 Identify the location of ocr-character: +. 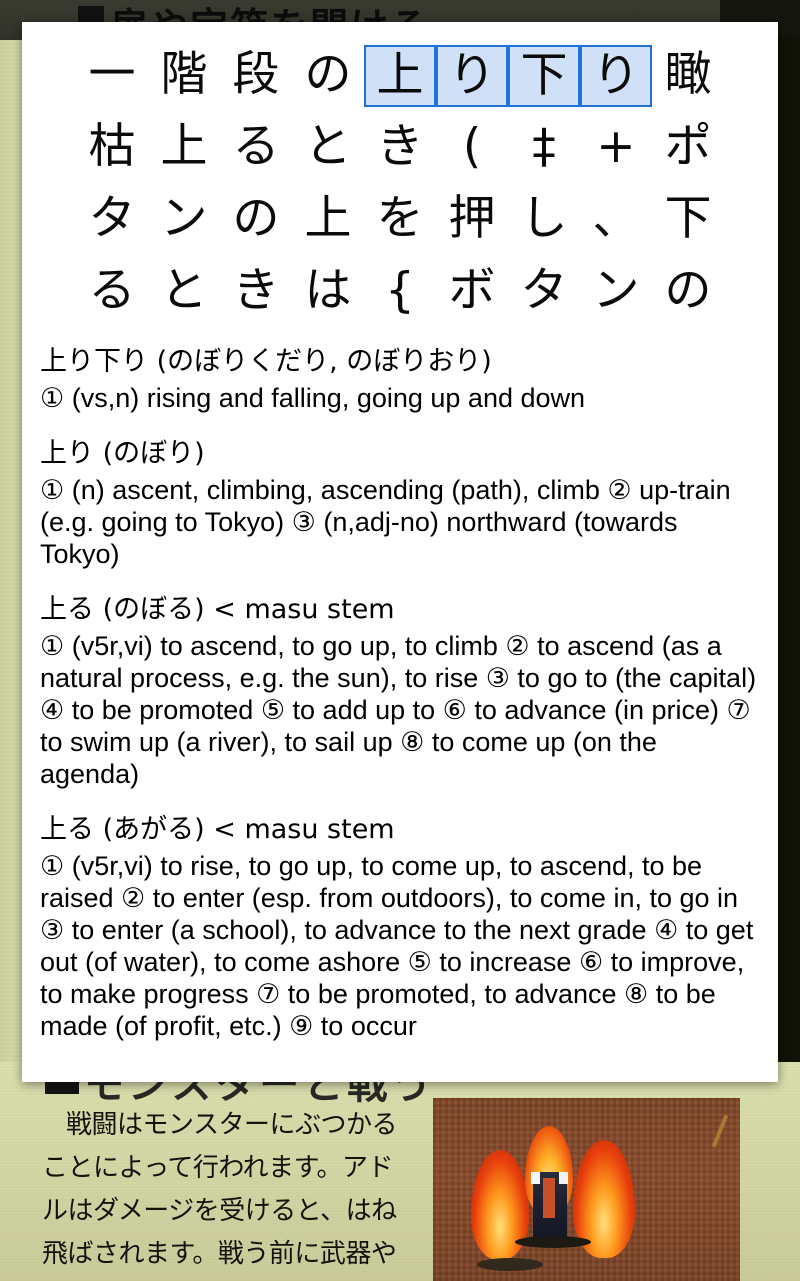
(616, 148).